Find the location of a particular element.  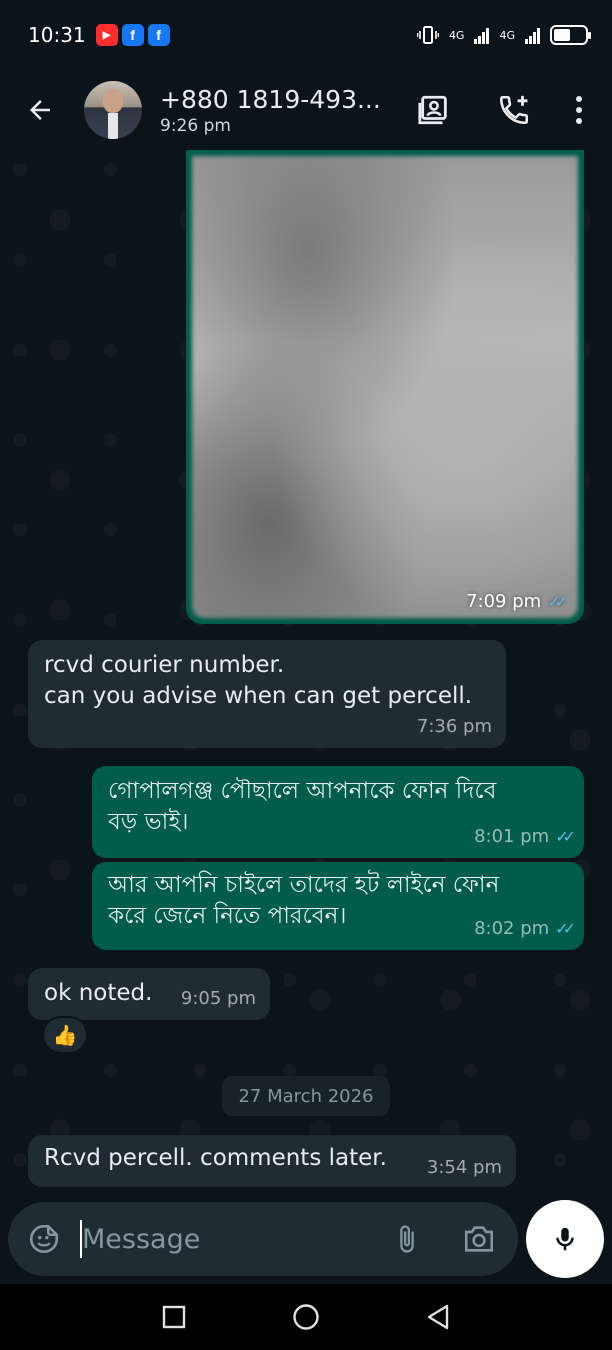

message-time: 3:54 pm is located at coordinates (464, 1167).